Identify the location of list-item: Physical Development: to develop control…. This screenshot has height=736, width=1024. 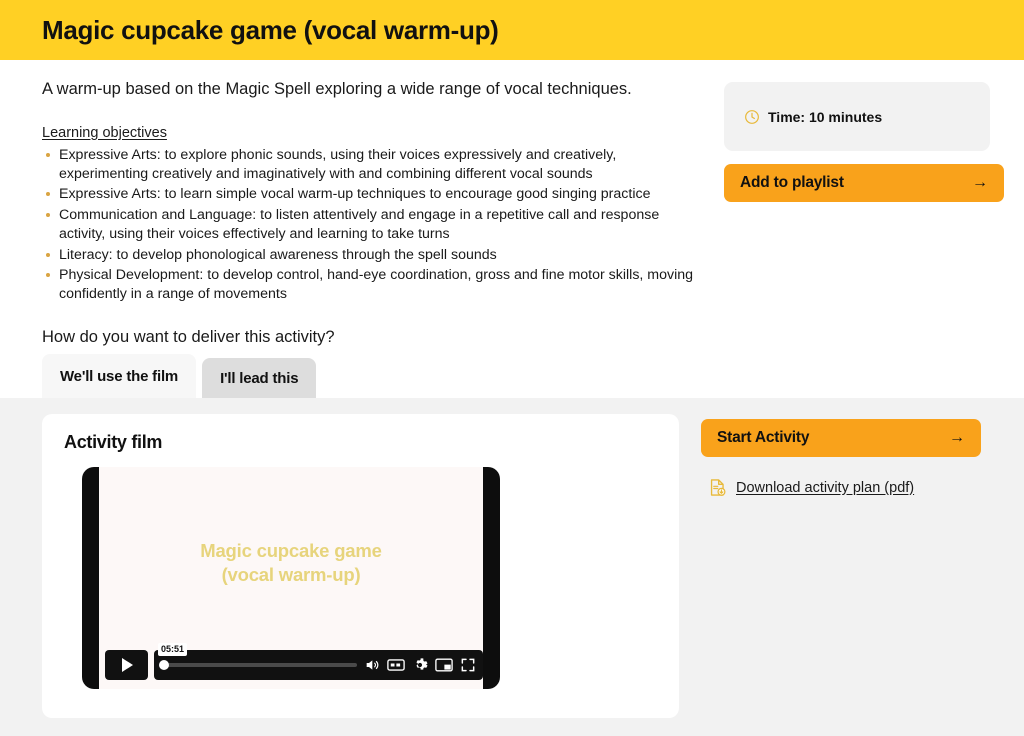
(372, 284).